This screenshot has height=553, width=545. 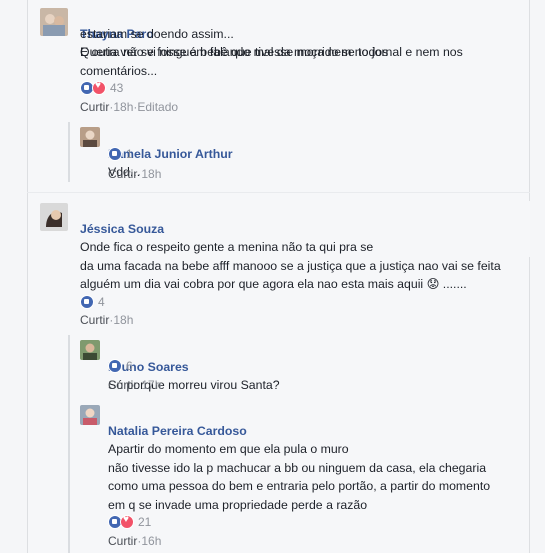 I want to click on edited-label: Editado, so click(x=157, y=107).